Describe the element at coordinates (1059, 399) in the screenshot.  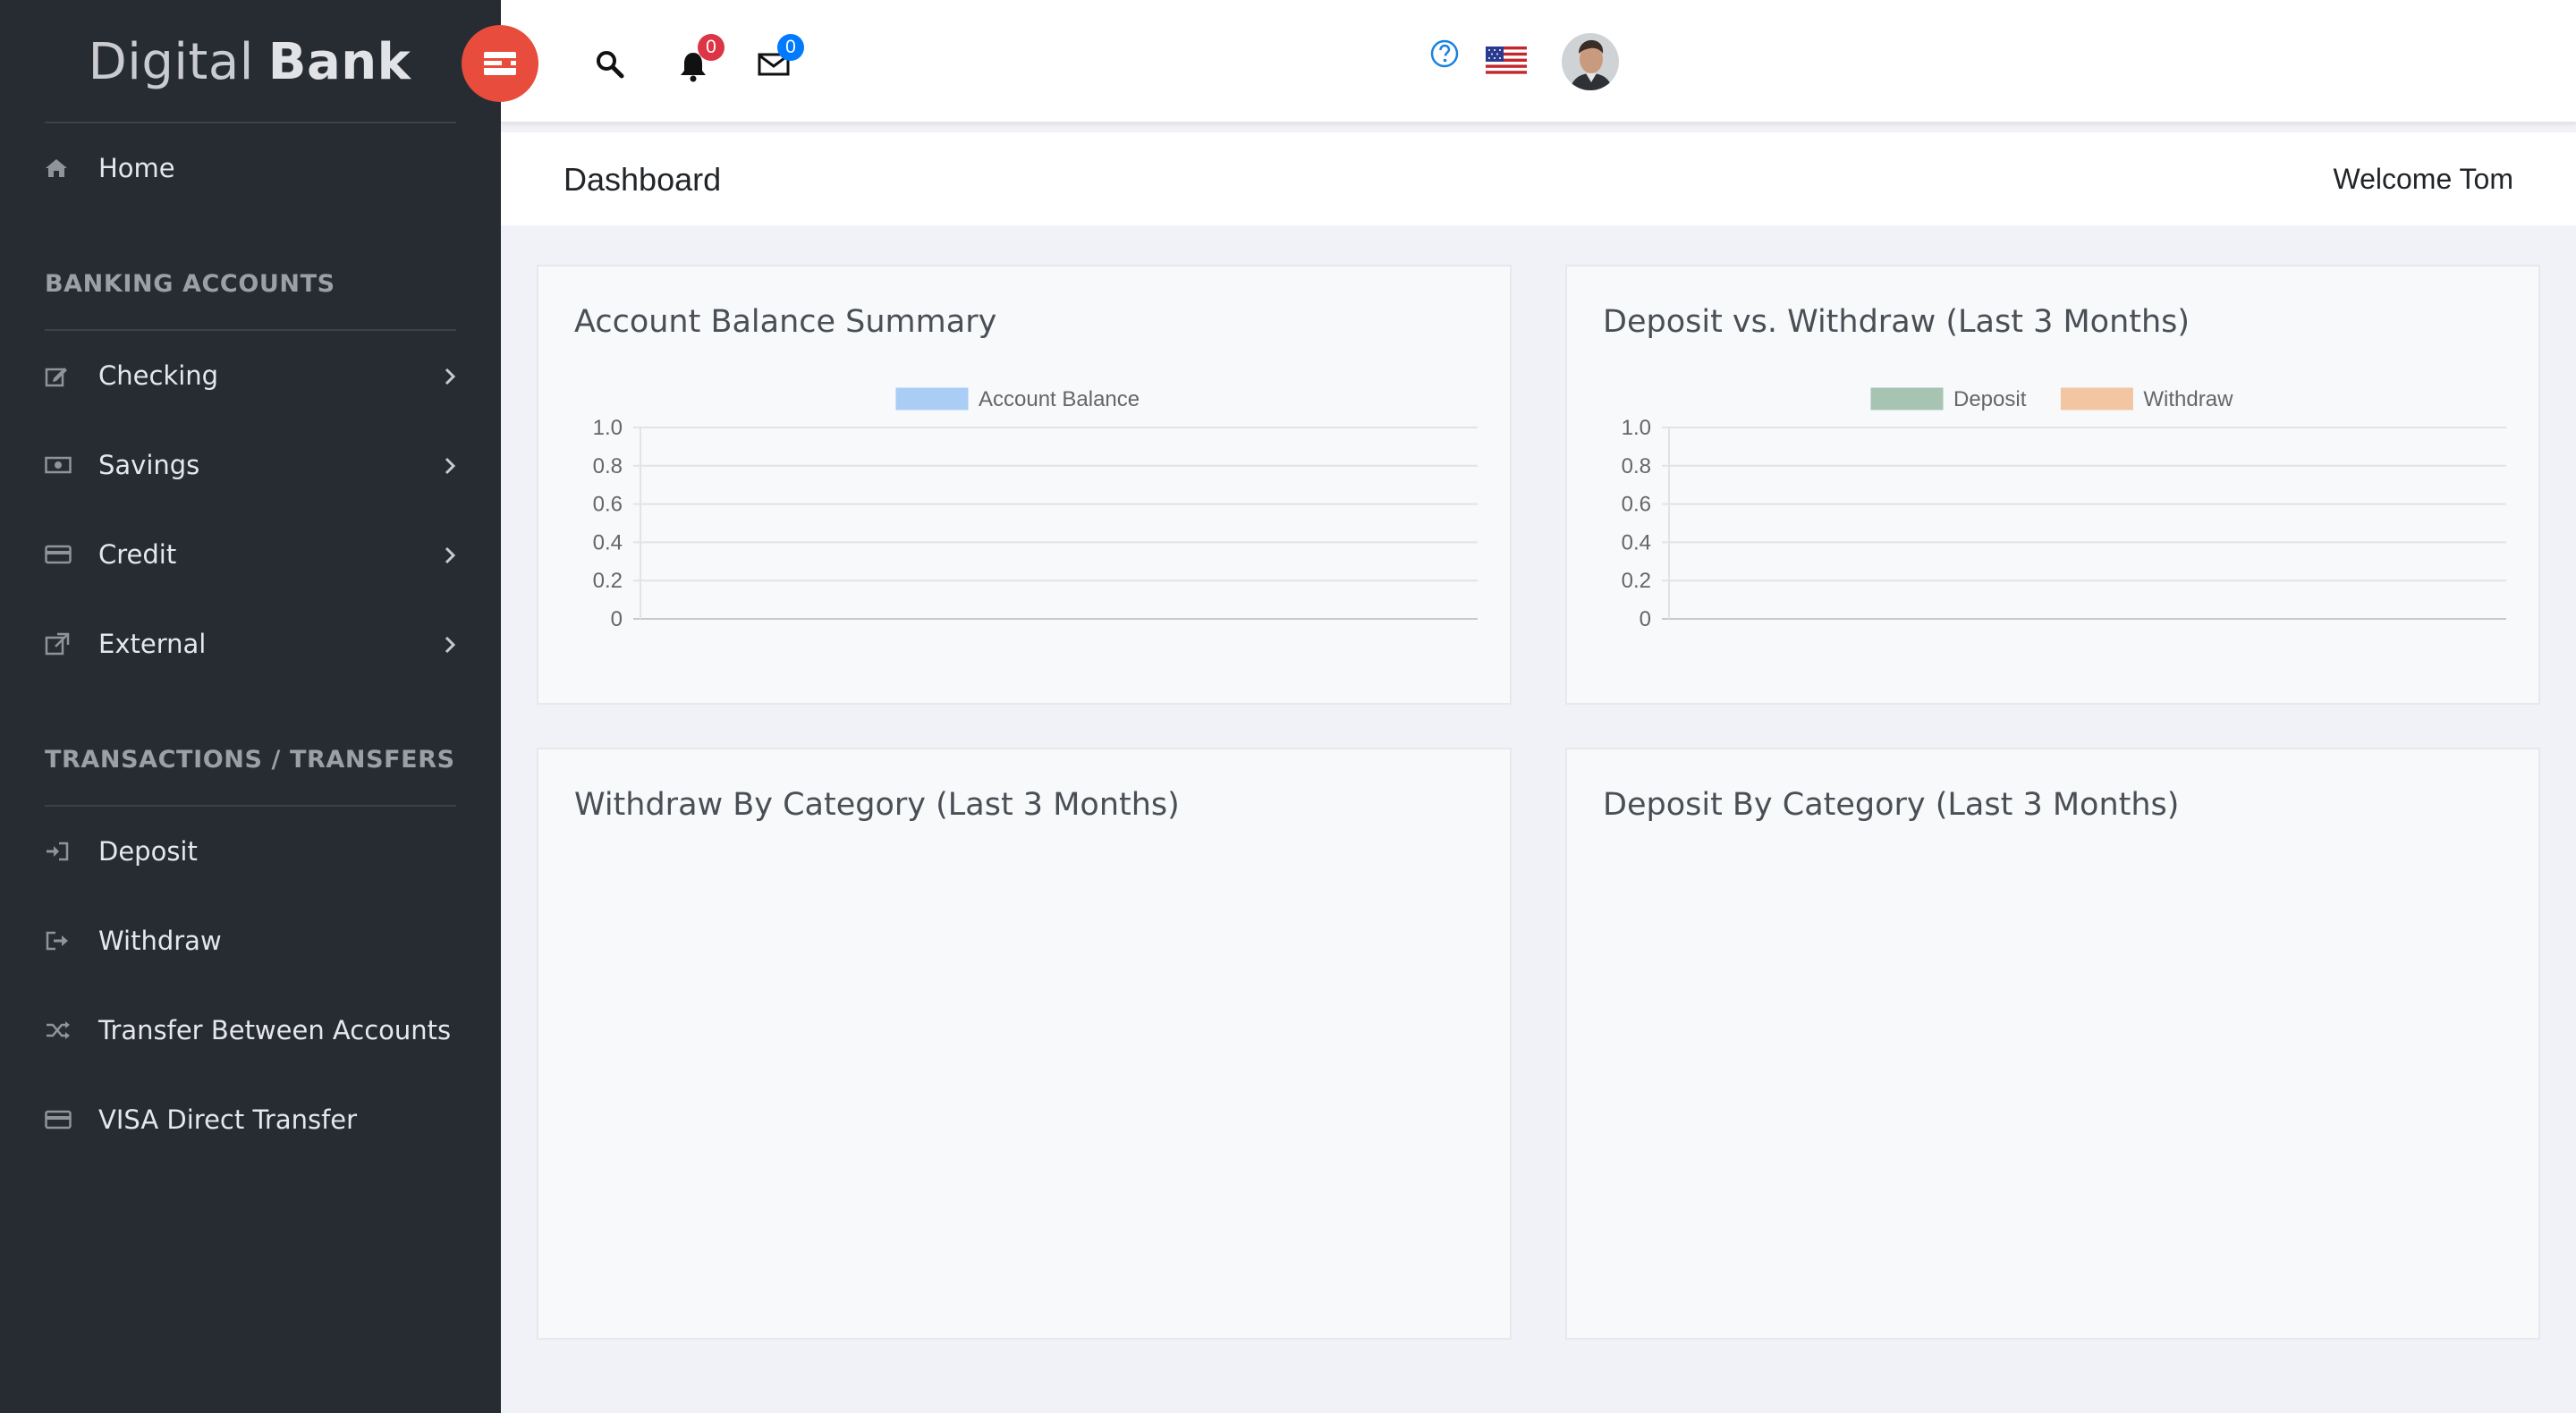
I see `legend-label: Account Balance` at that location.